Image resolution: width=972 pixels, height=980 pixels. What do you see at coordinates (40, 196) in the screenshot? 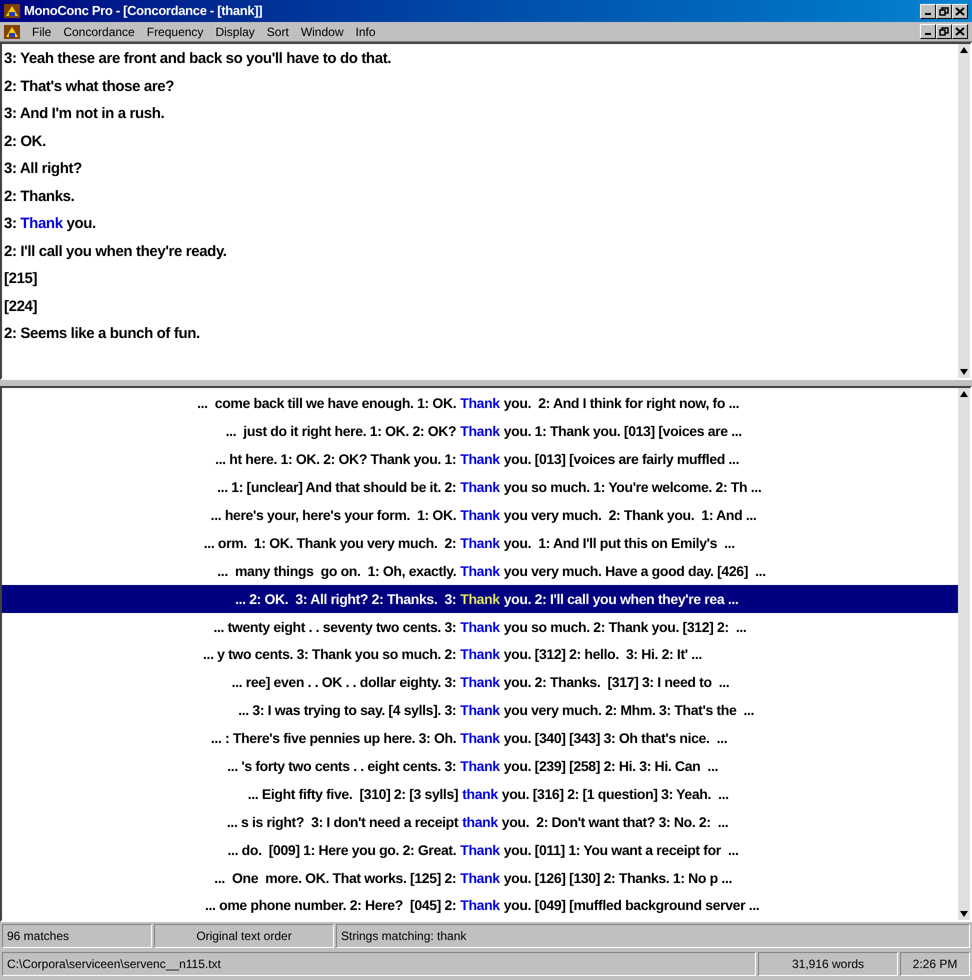
I see `context-line: 2: Thanks.` at bounding box center [40, 196].